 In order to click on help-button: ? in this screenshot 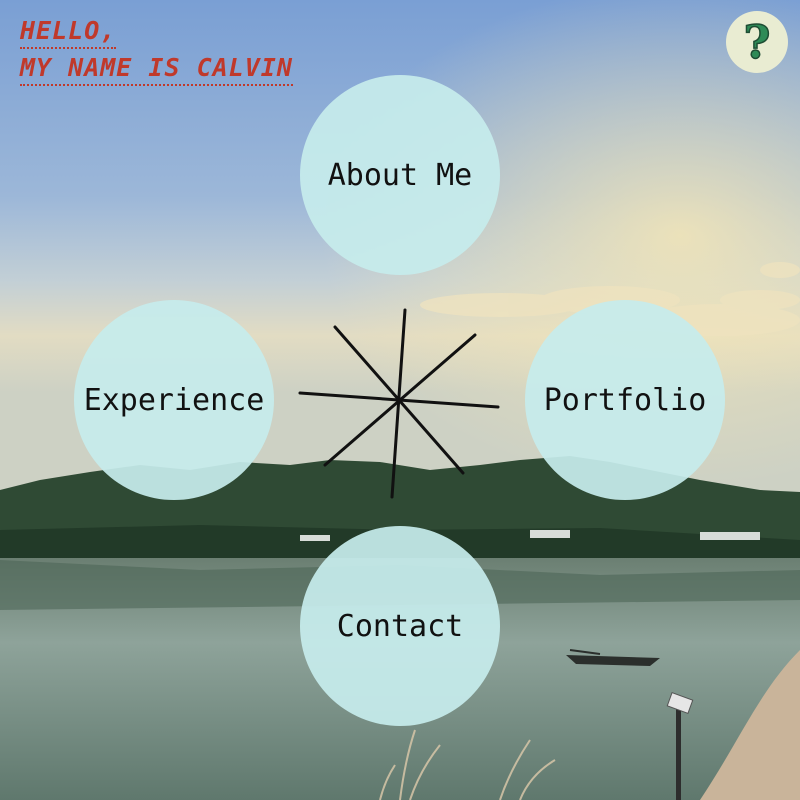, I will do `click(757, 42)`.